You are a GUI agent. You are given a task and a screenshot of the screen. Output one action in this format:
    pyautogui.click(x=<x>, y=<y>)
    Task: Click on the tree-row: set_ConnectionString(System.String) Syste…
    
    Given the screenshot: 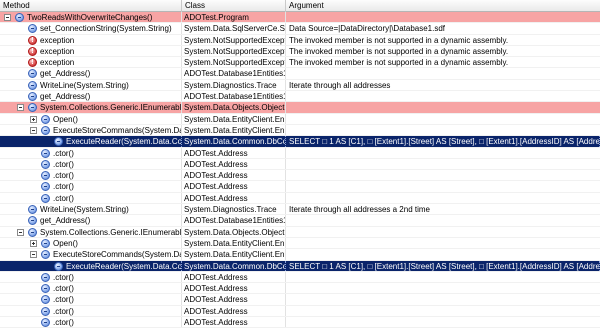 What is the action you would take?
    pyautogui.click(x=300, y=29)
    